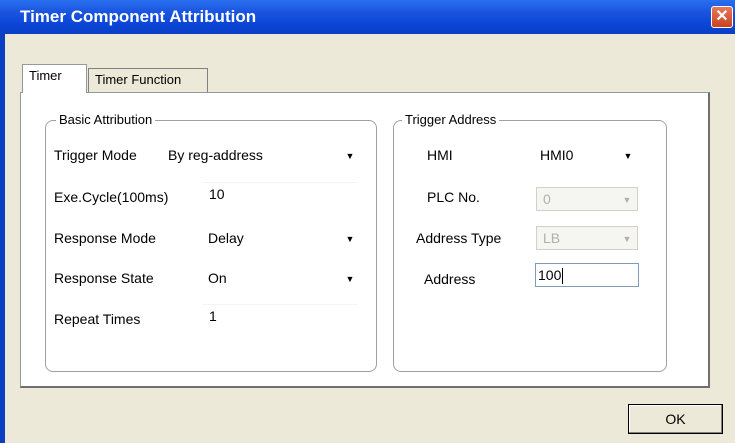 This screenshot has width=735, height=443. What do you see at coordinates (459, 238) in the screenshot?
I see `address-type-label: Address Type` at bounding box center [459, 238].